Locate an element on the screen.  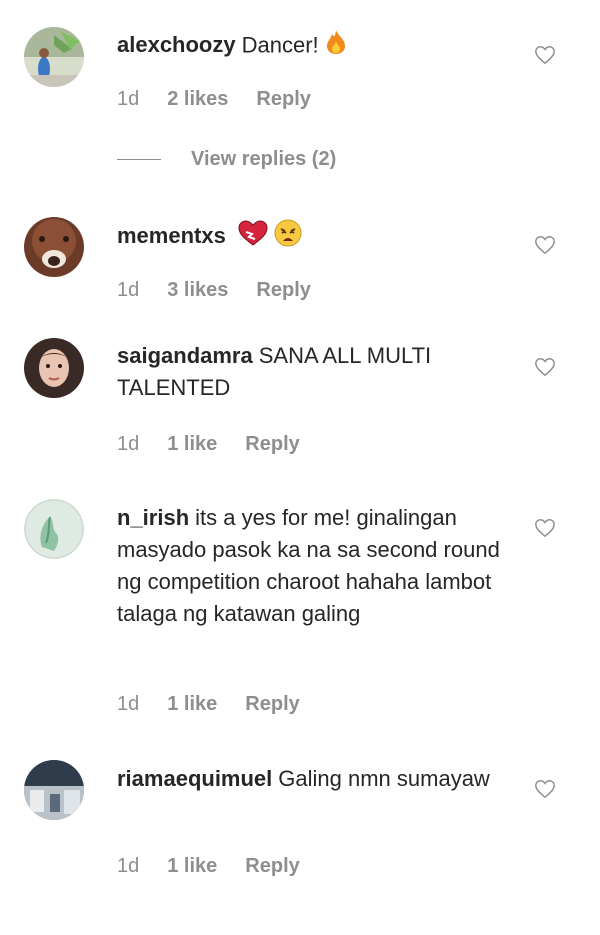
heart-emoji is located at coordinates (253, 237).